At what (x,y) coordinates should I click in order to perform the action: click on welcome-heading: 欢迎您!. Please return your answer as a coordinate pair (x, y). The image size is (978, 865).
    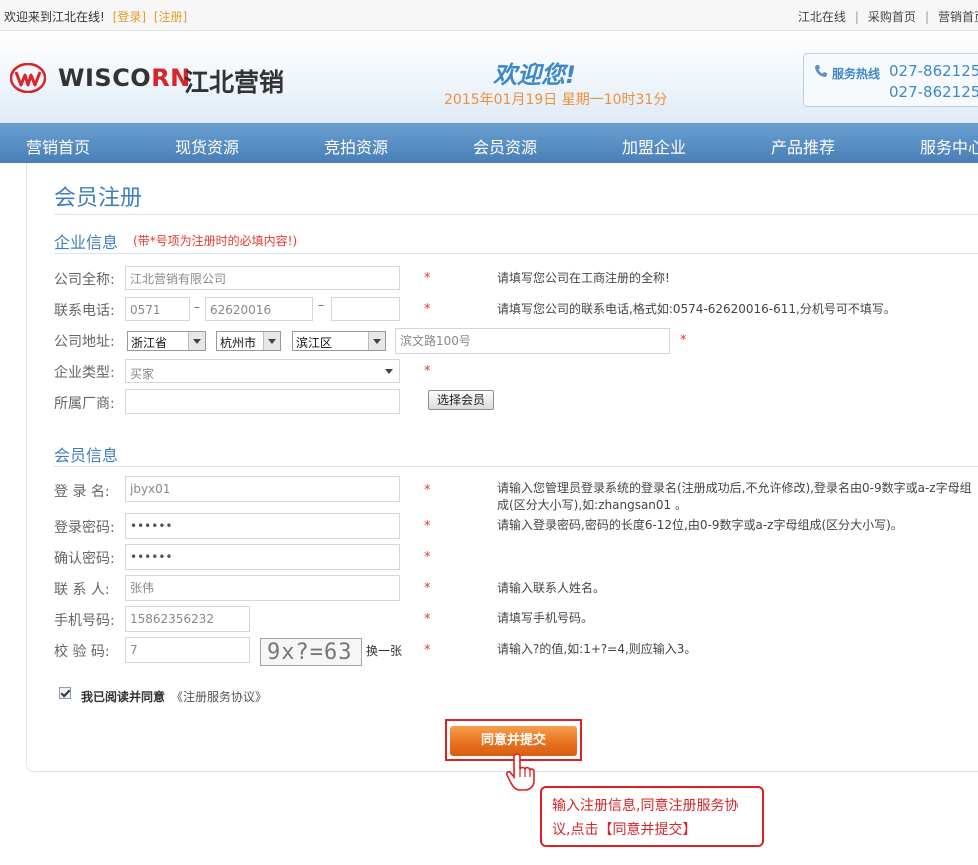
    Looking at the image, I should click on (534, 75).